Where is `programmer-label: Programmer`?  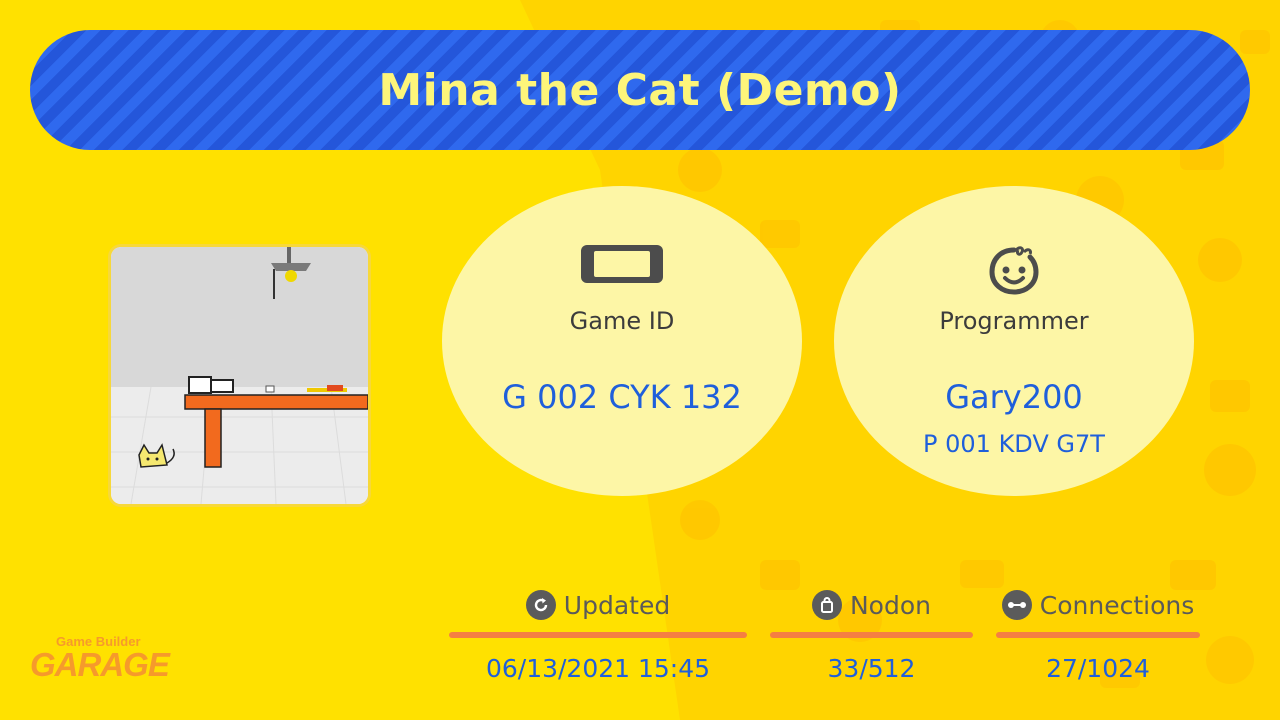 programmer-label: Programmer is located at coordinates (1014, 321).